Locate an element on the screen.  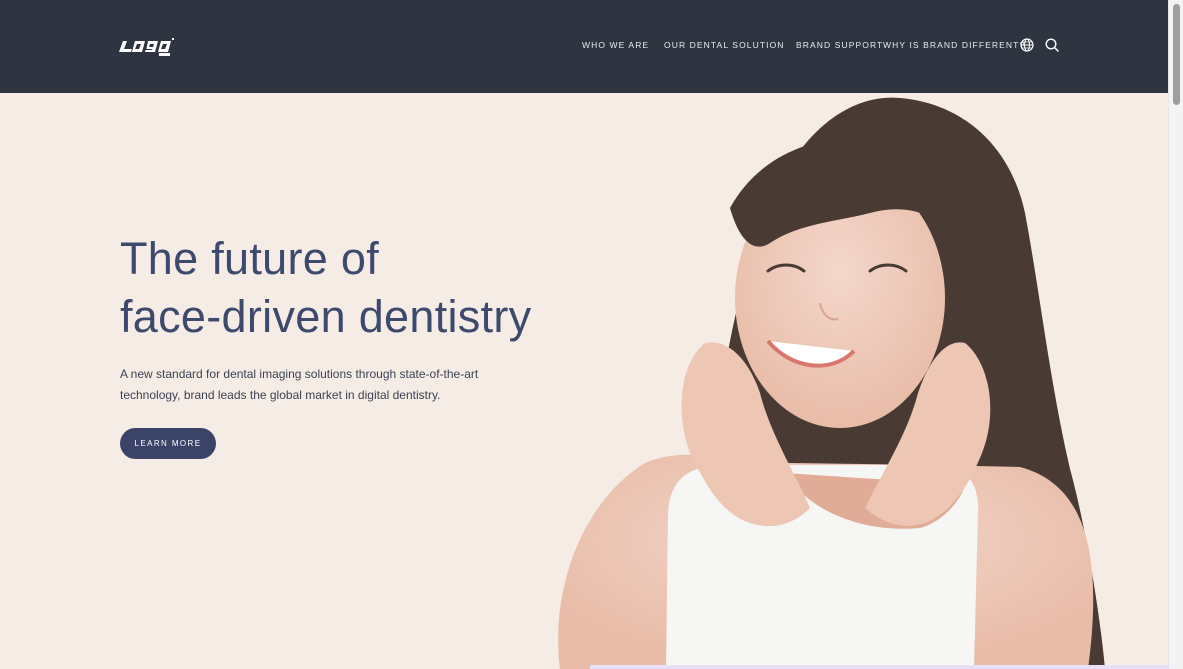
learn-more-button: LEARN MORE is located at coordinates (168, 443).